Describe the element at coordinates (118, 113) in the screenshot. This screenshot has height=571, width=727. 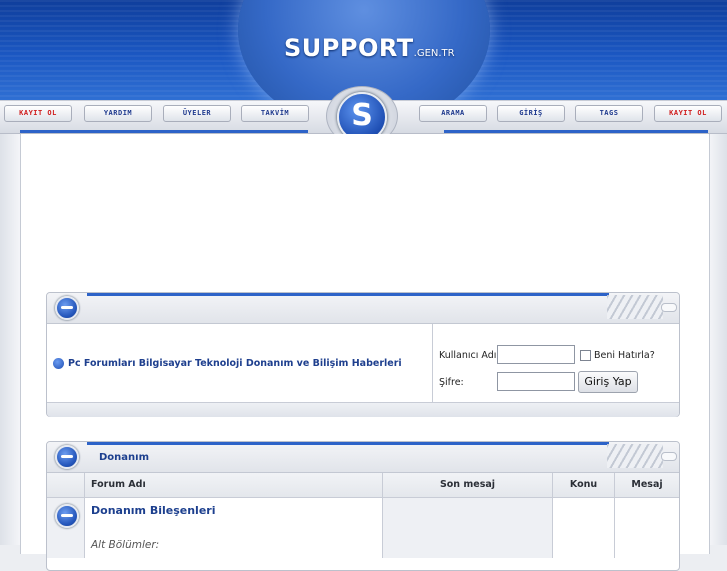
I see `nav-help: YARDIM` at that location.